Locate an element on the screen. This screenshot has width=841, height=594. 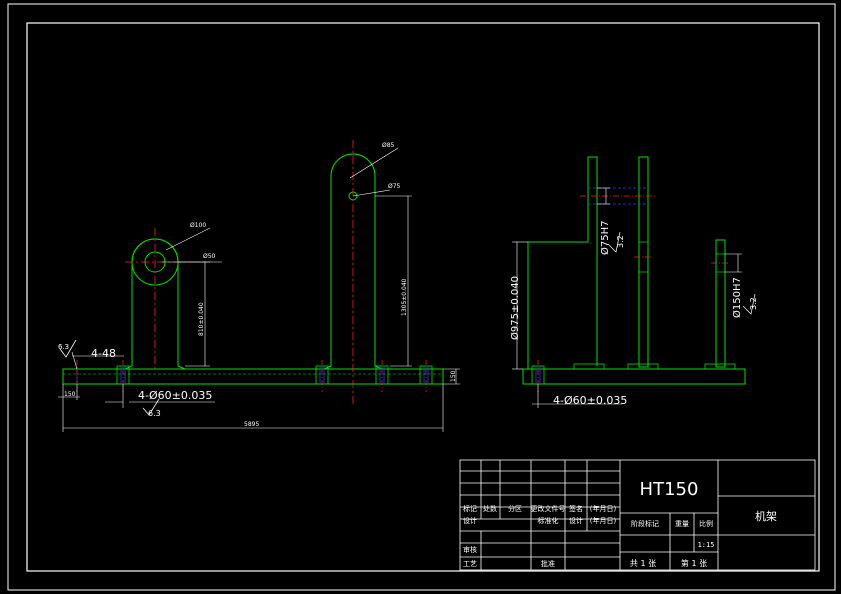
scale-label: 比例 is located at coordinates (706, 523).